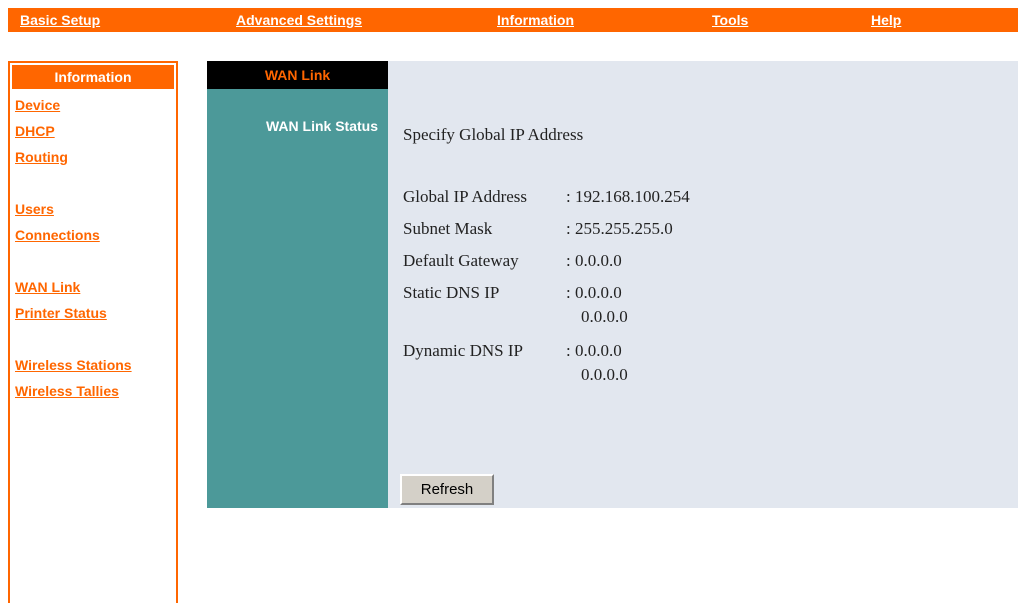 The width and height of the screenshot is (1018, 603). What do you see at coordinates (628, 196) in the screenshot?
I see `value-global-ip: : 192.168.100.254` at bounding box center [628, 196].